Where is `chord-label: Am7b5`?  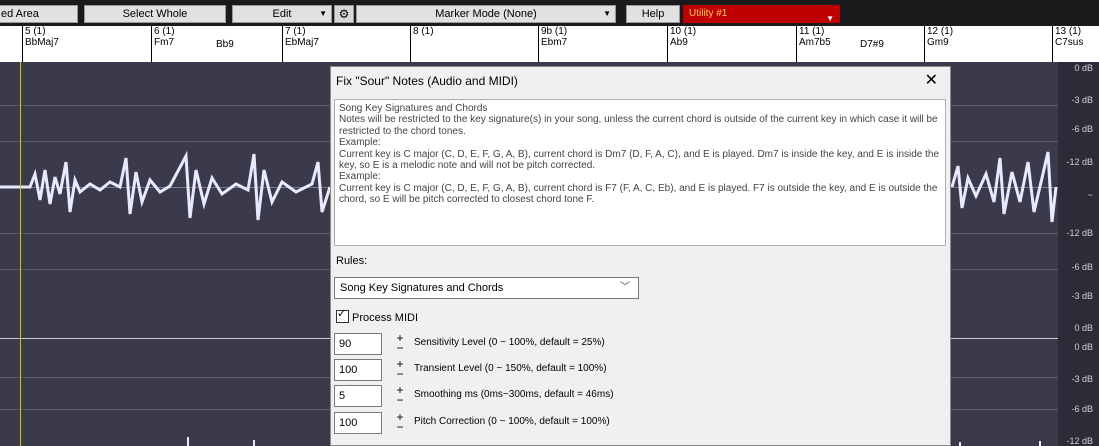 chord-label: Am7b5 is located at coordinates (815, 42).